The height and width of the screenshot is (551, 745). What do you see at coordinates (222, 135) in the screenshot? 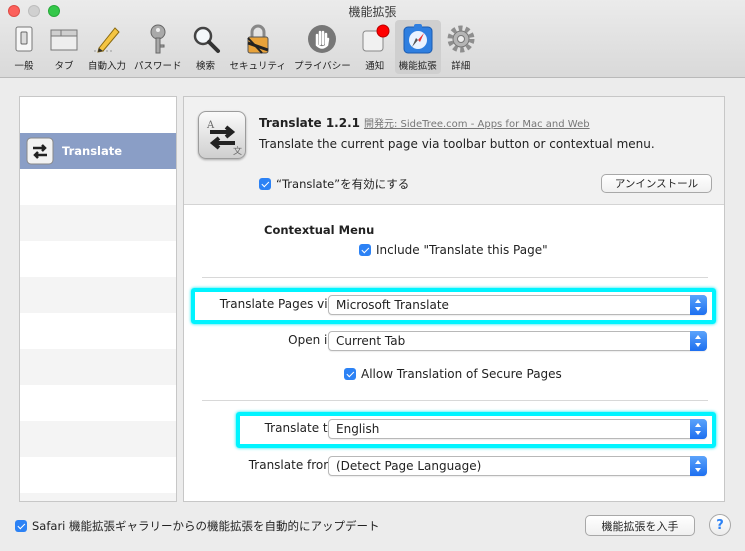
I see `translate-app-icon: A 文` at bounding box center [222, 135].